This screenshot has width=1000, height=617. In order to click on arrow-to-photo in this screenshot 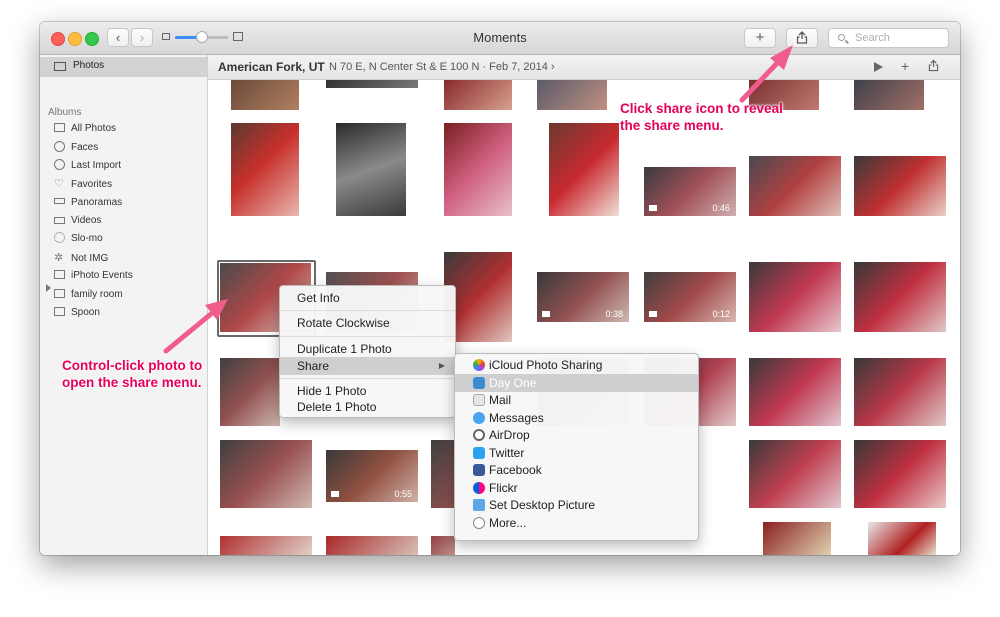, I will do `click(195, 326)`.